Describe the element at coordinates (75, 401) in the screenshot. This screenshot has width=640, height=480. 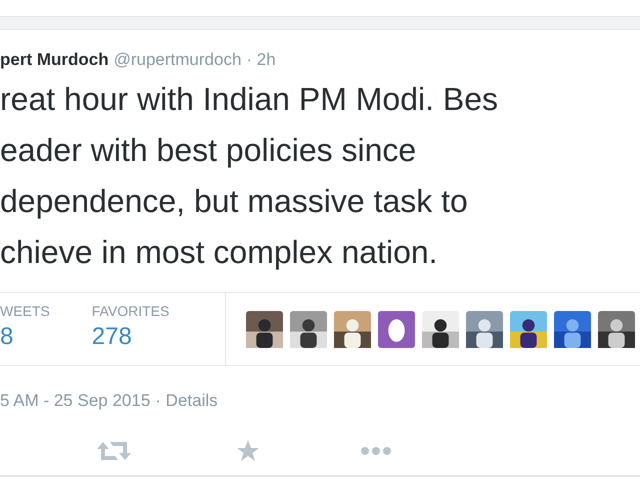
I see `tweet-date: 5 AM - 25 Sep 2015` at that location.